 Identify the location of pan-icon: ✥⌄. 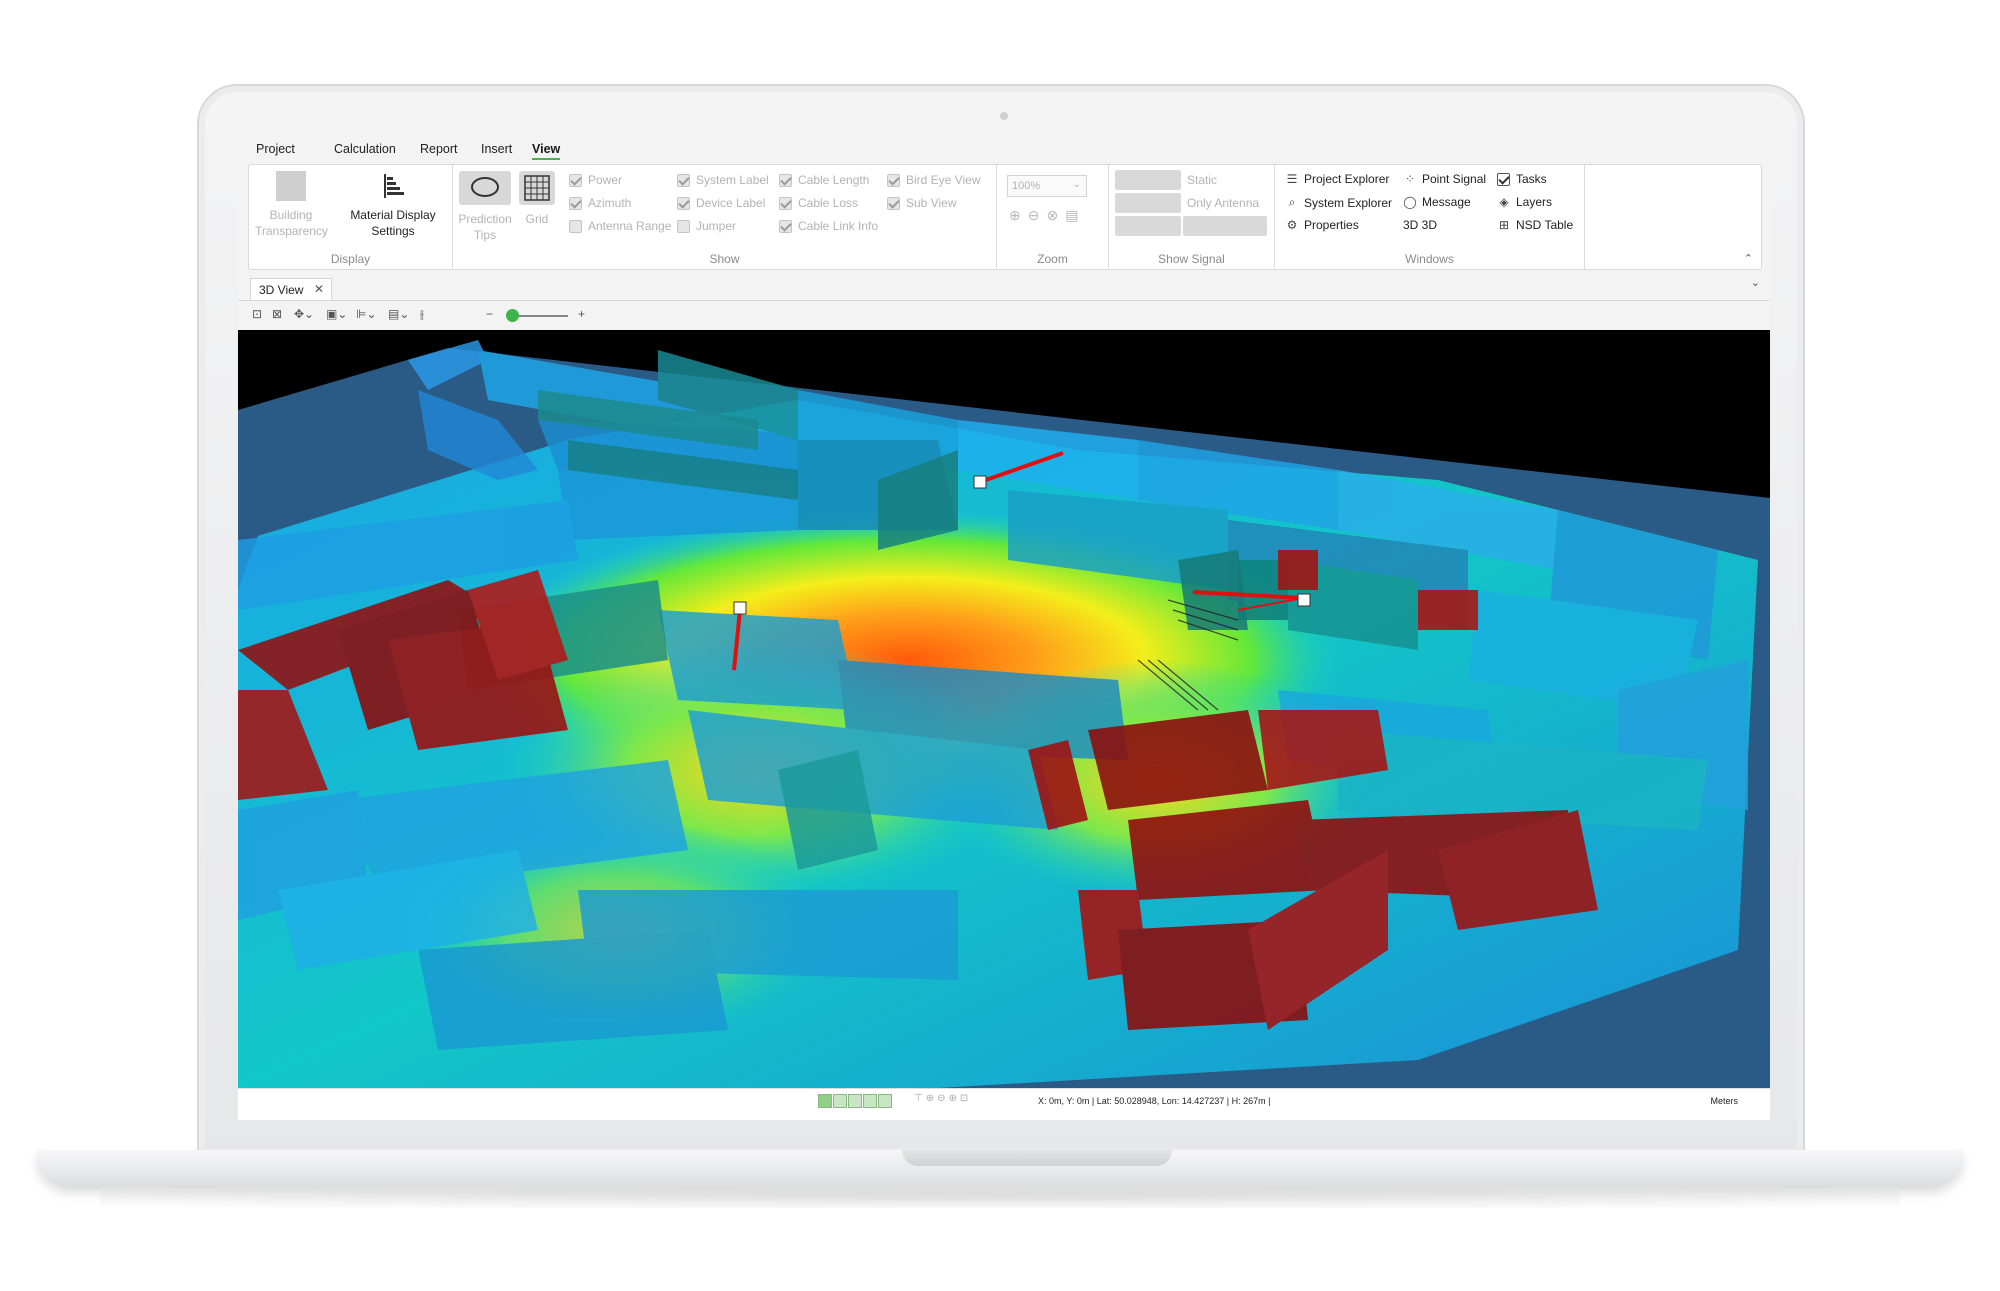
(304, 314).